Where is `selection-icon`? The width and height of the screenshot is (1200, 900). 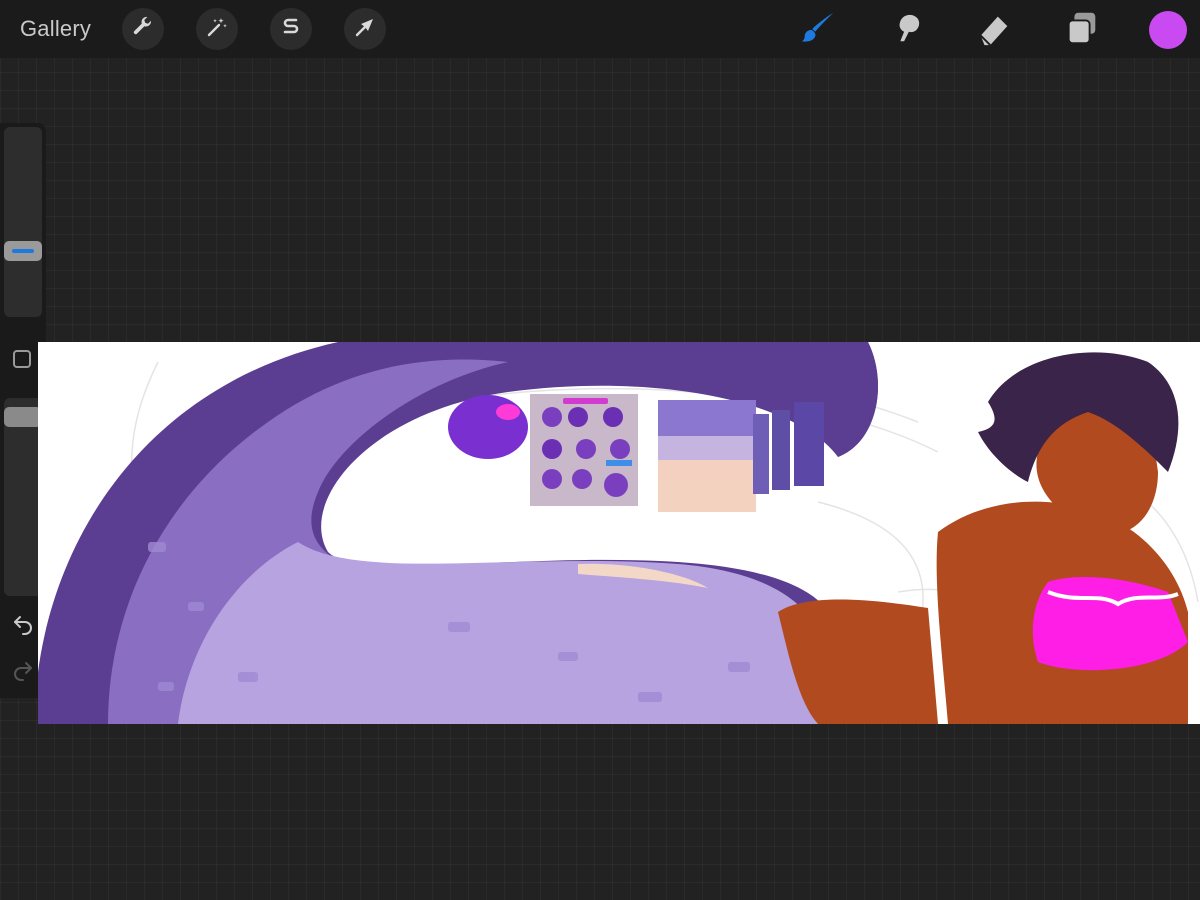
selection-icon is located at coordinates (291, 29).